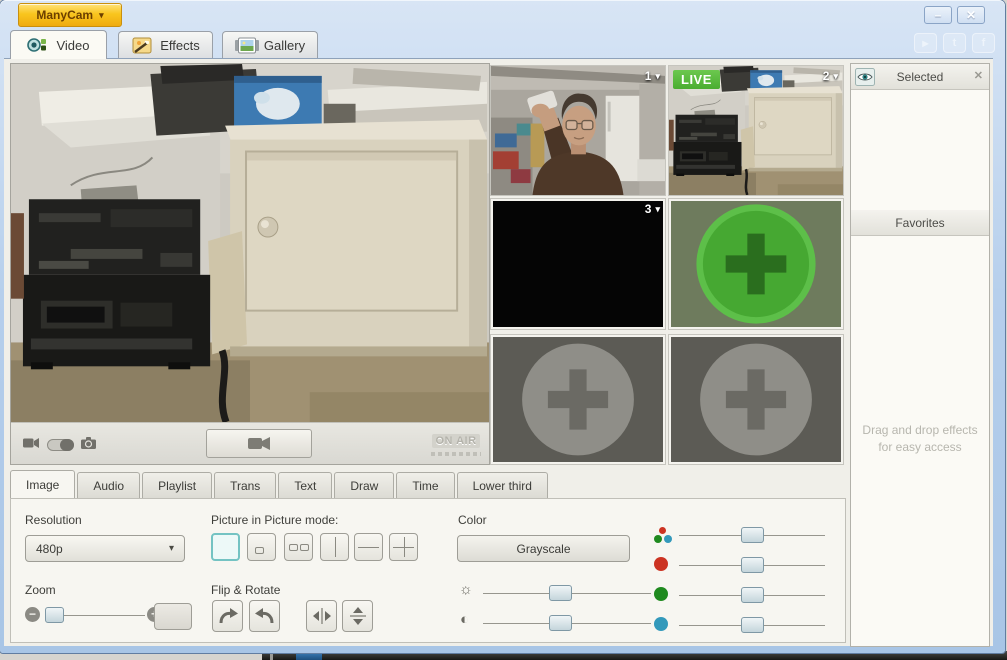 The image size is (1007, 660). Describe the element at coordinates (180, 45) in the screenshot. I see `tab-effects-label: Effects` at that location.